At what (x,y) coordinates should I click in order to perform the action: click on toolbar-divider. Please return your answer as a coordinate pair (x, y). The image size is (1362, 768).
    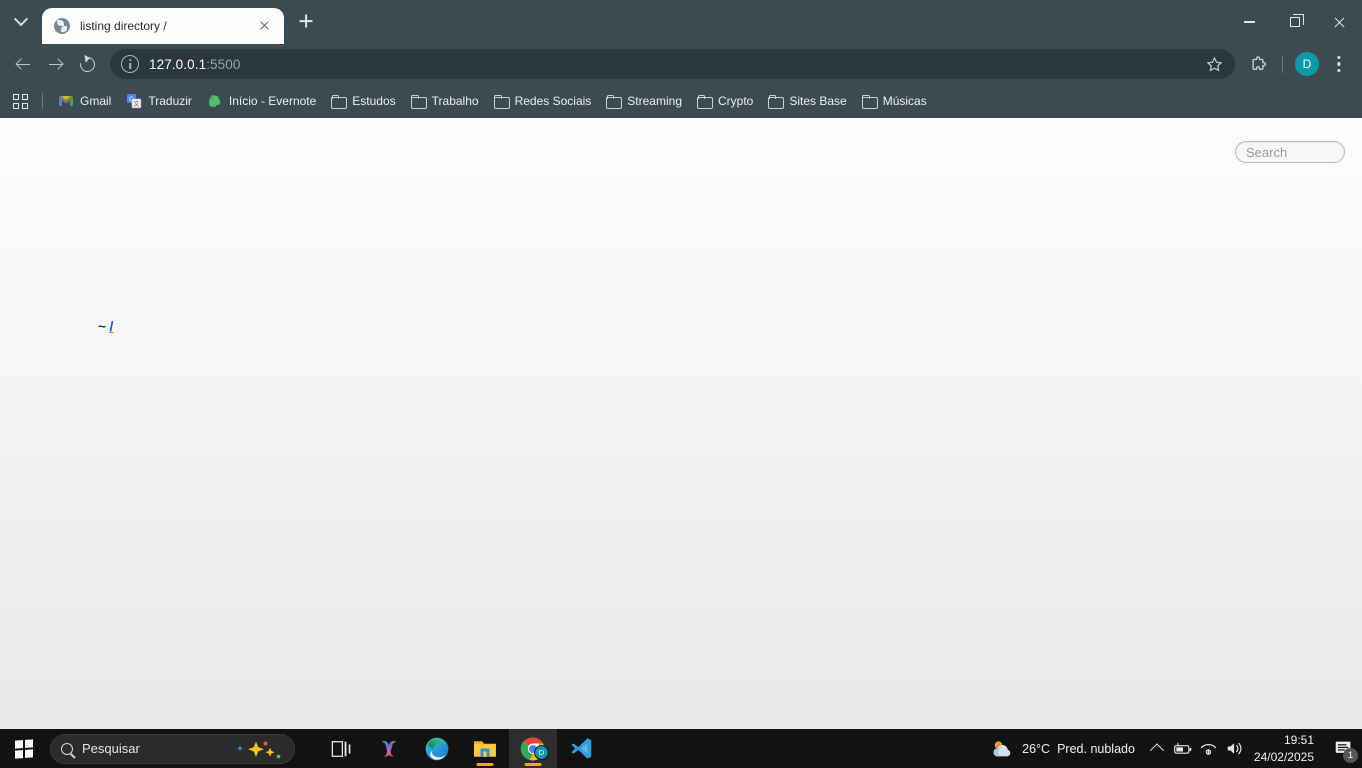
    Looking at the image, I should click on (1282, 64).